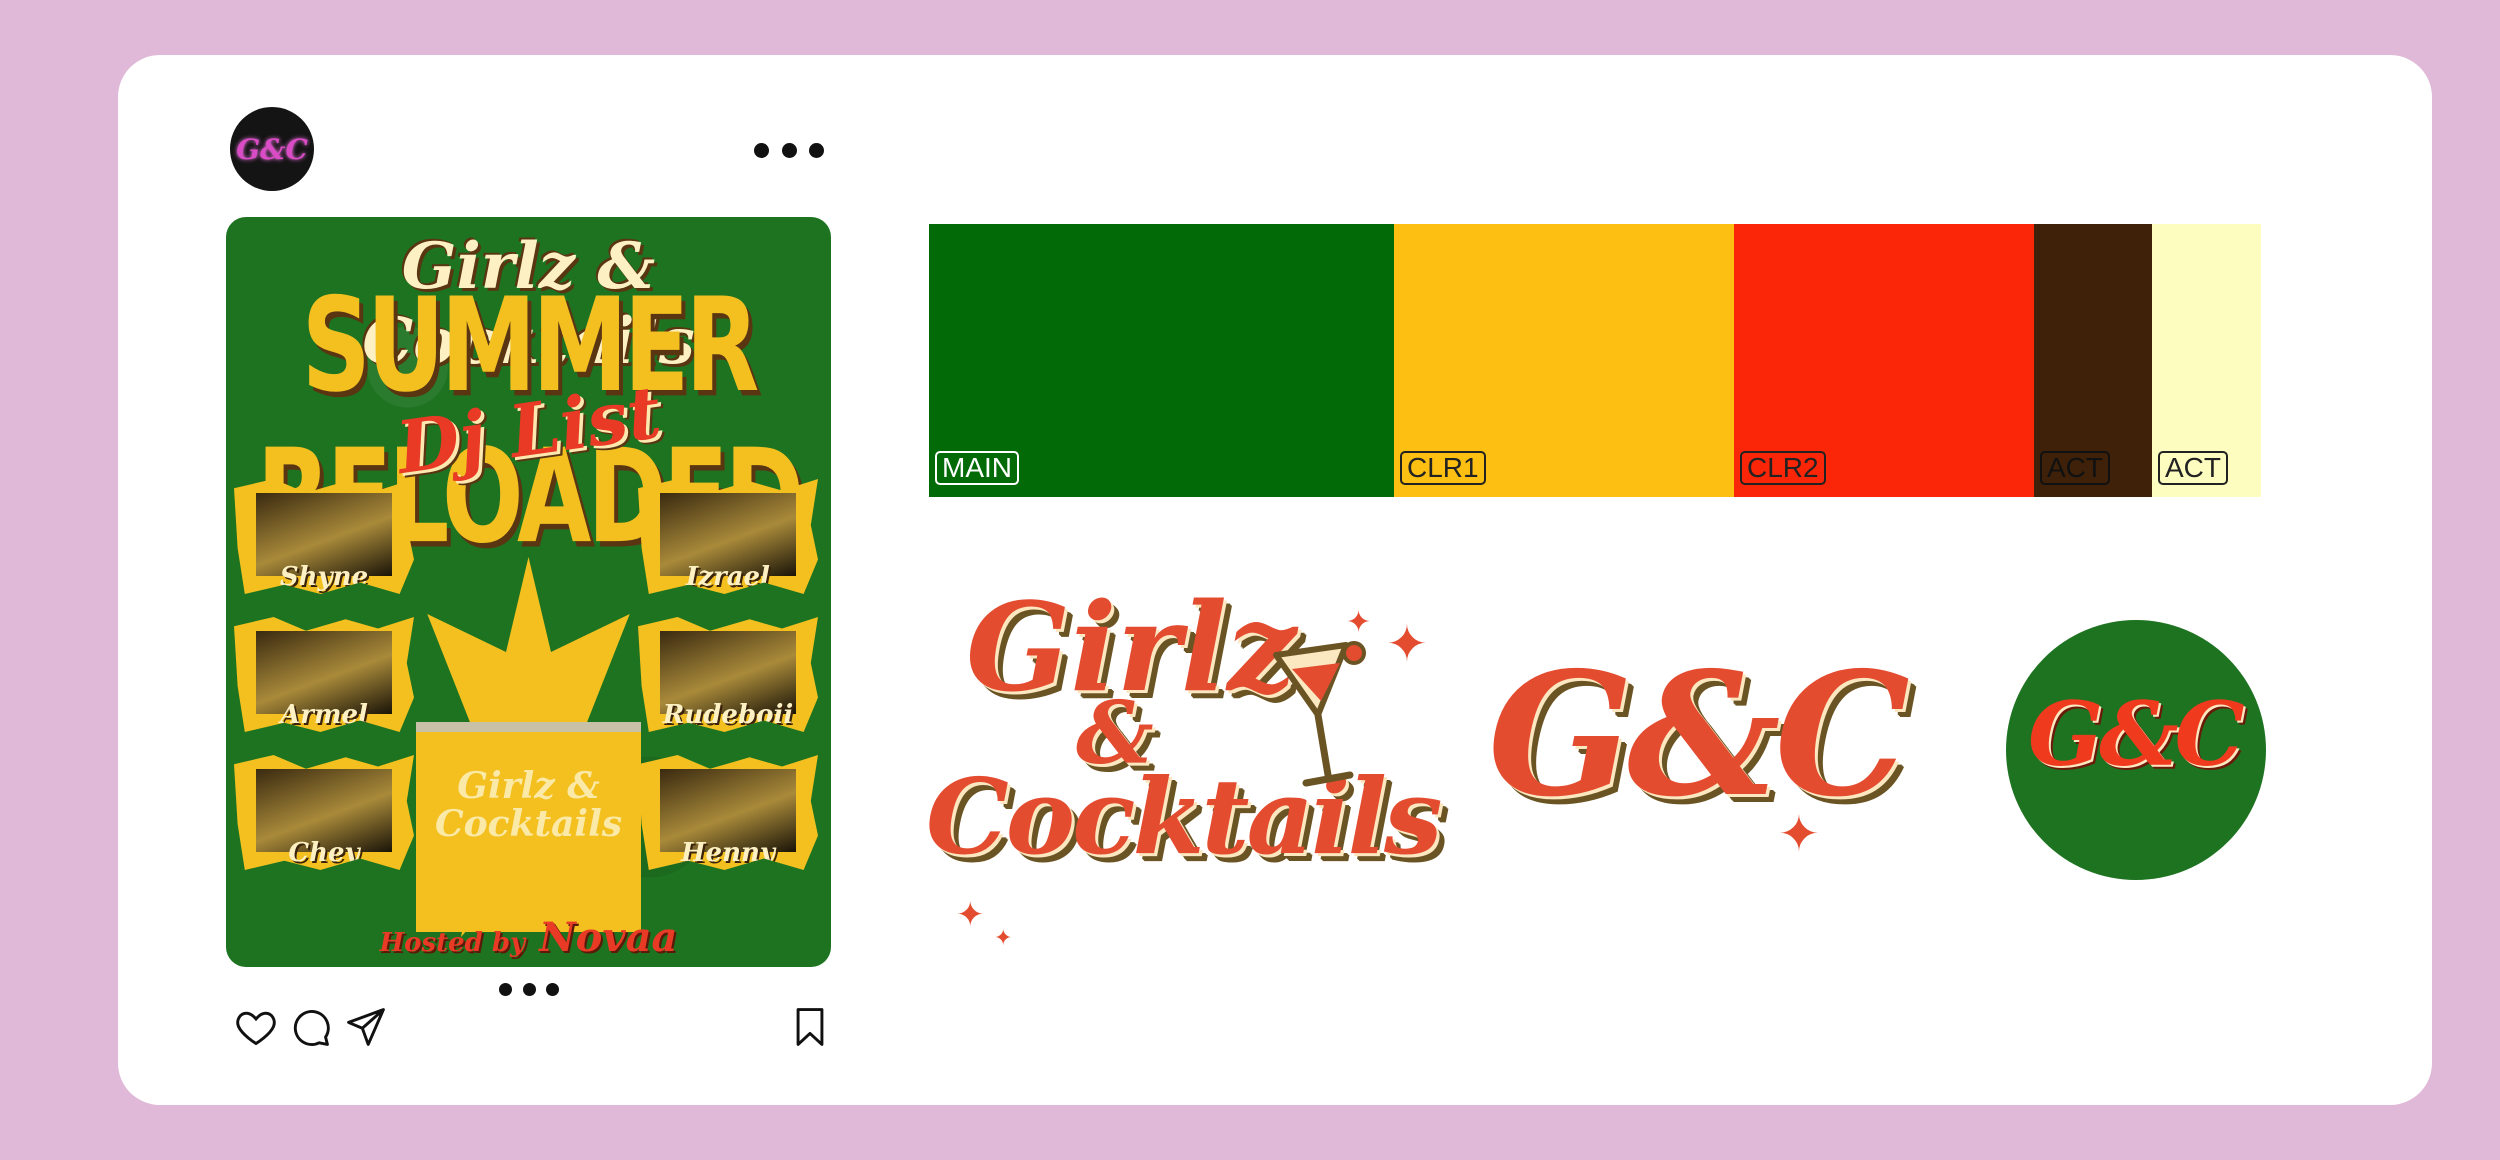 The width and height of the screenshot is (2500, 1160). I want to click on monogram-logo: G&C ✦, so click(1738, 755).